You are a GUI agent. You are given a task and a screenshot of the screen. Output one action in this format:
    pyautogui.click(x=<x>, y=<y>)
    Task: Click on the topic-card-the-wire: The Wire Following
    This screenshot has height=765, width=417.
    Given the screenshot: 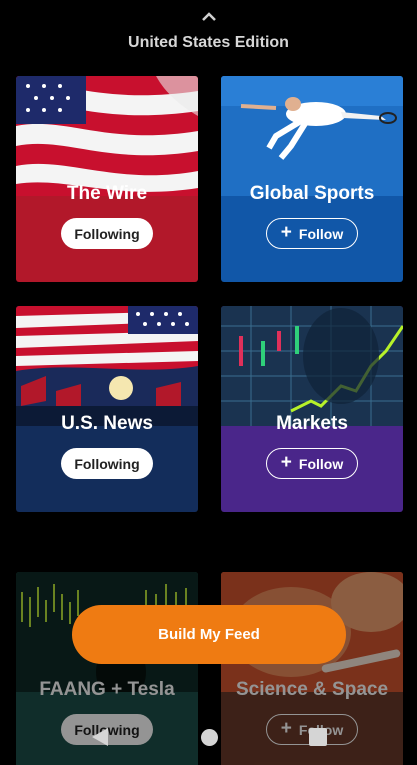 What is the action you would take?
    pyautogui.click(x=107, y=179)
    